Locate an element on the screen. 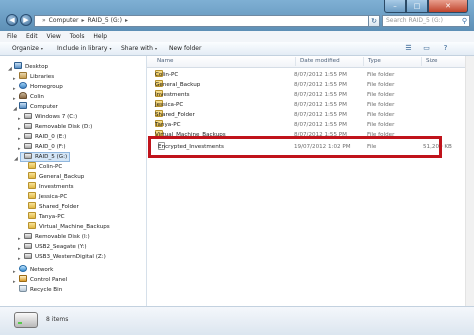  sidebar-item-investments: Investments is located at coordinates (51, 187).